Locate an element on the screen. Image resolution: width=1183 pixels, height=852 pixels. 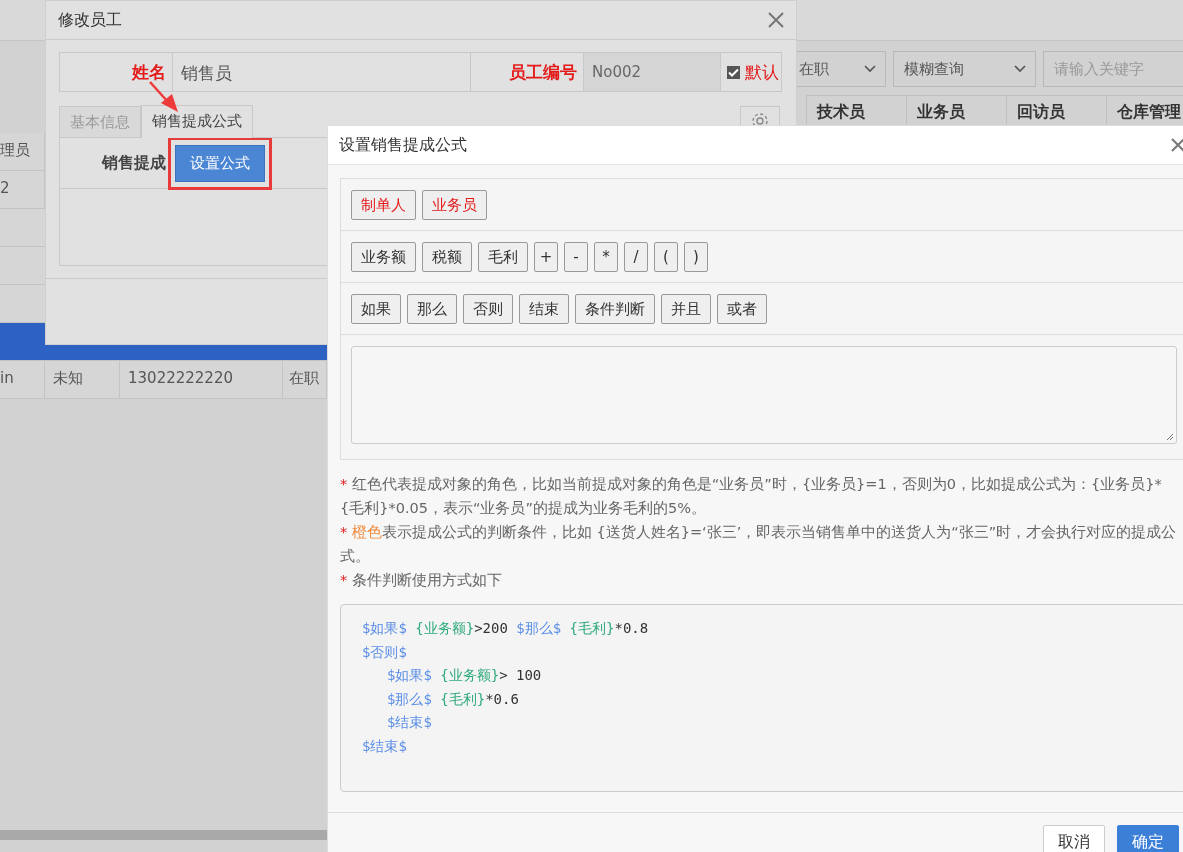
formula-button: * is located at coordinates (606, 257).